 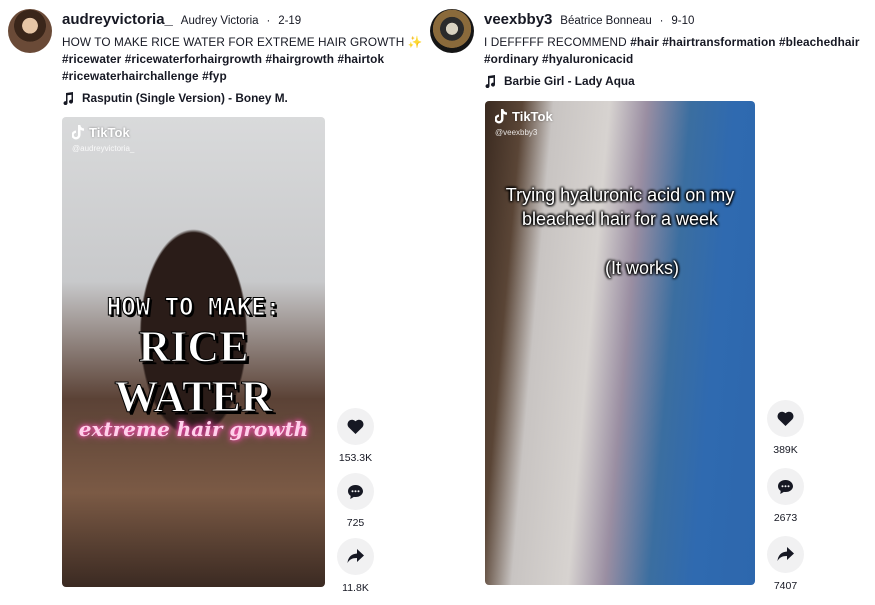 I want to click on video-handle: @veexbby3, so click(x=516, y=132).